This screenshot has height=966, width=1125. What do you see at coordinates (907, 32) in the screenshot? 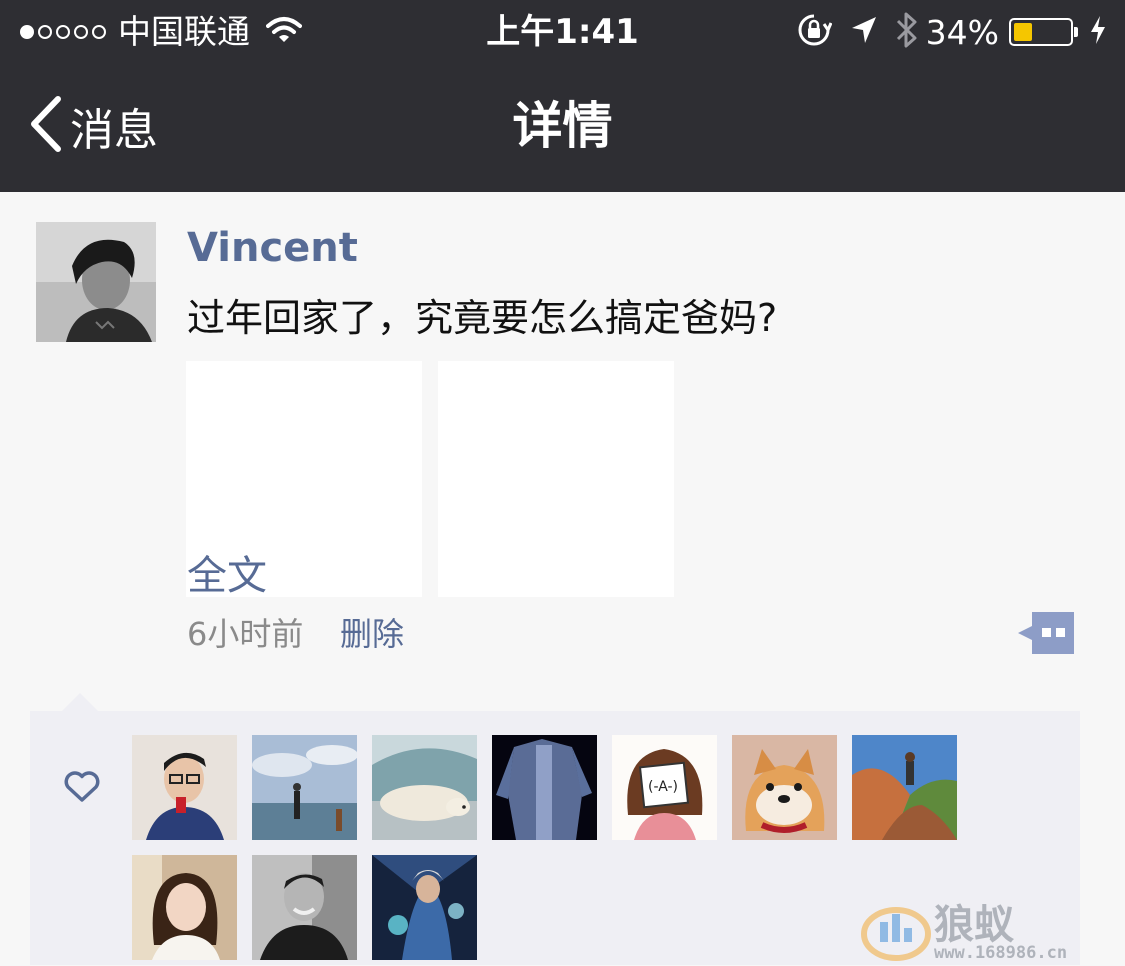
I see `bluetooth-icon` at bounding box center [907, 32].